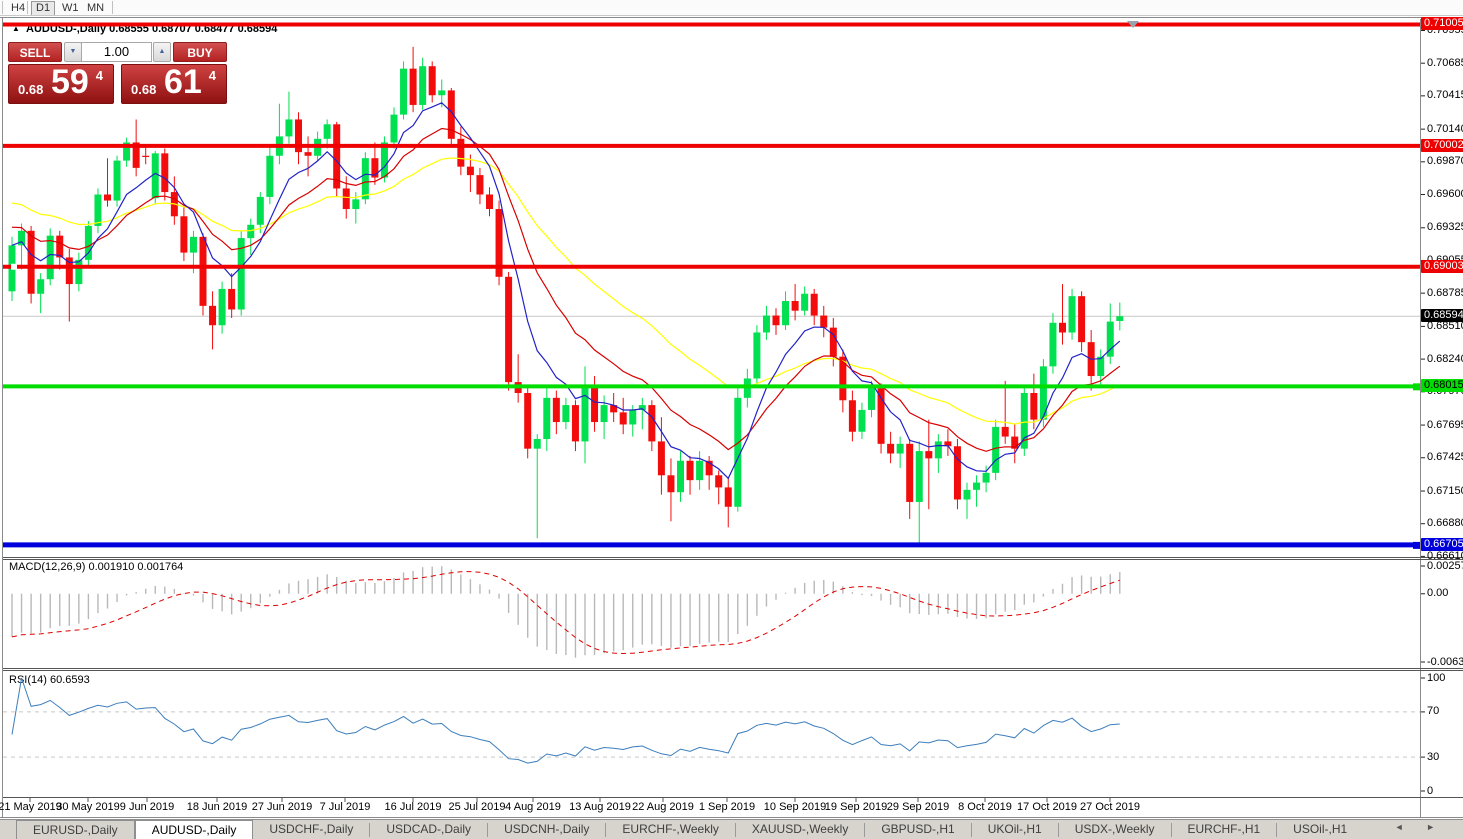 Image resolution: width=1463 pixels, height=839 pixels. What do you see at coordinates (1442, 145) in the screenshot?
I see `price-level-label: 0.70002` at bounding box center [1442, 145].